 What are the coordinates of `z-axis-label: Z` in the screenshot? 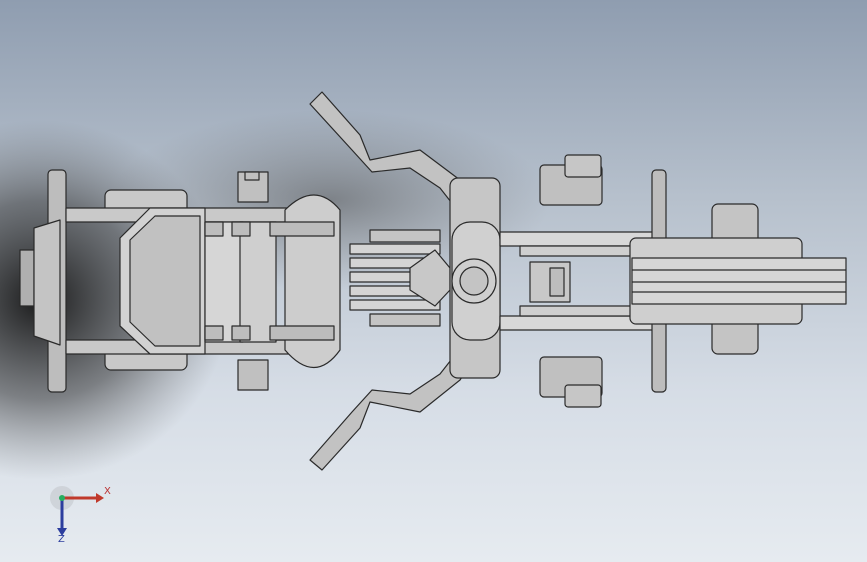 It's located at (61, 539).